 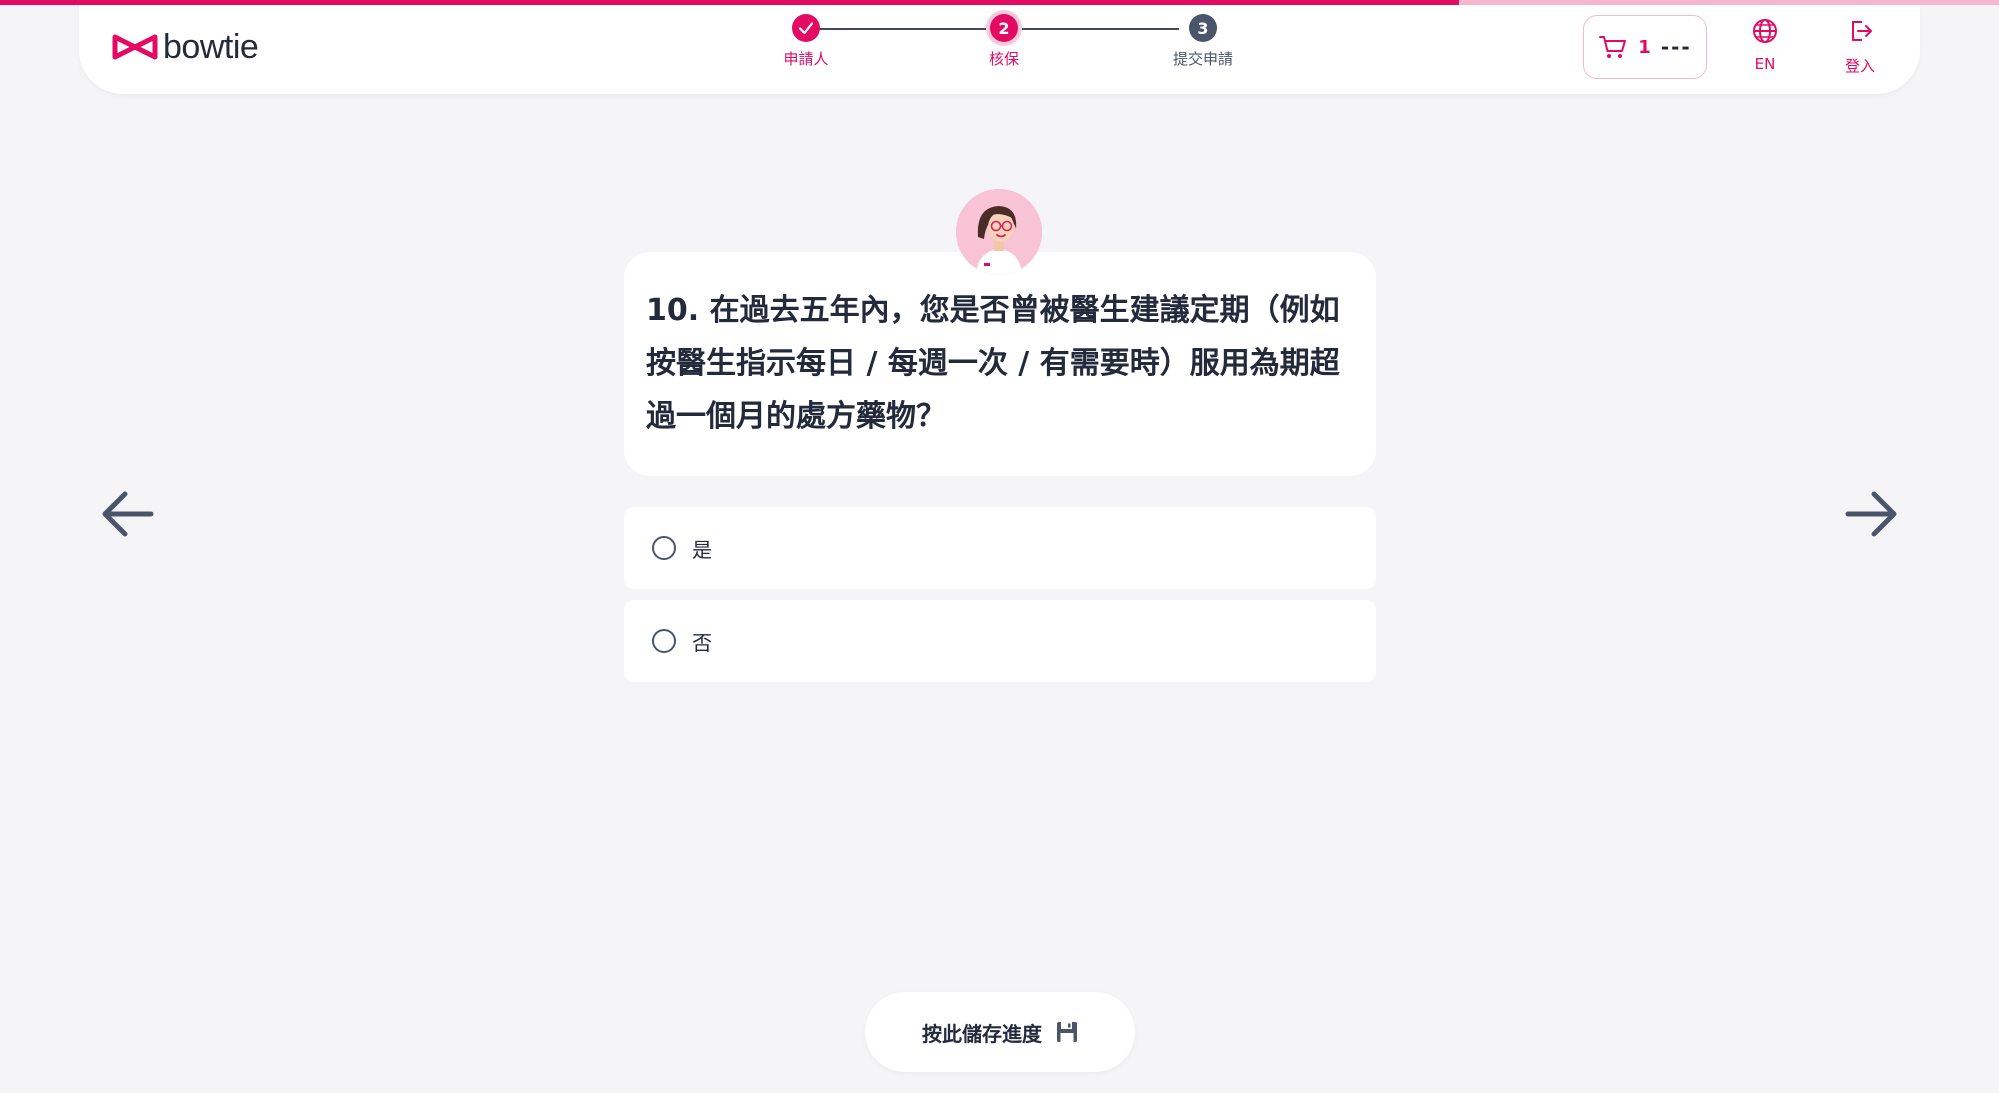 I want to click on assistant-avatar-illustration, so click(x=999, y=232).